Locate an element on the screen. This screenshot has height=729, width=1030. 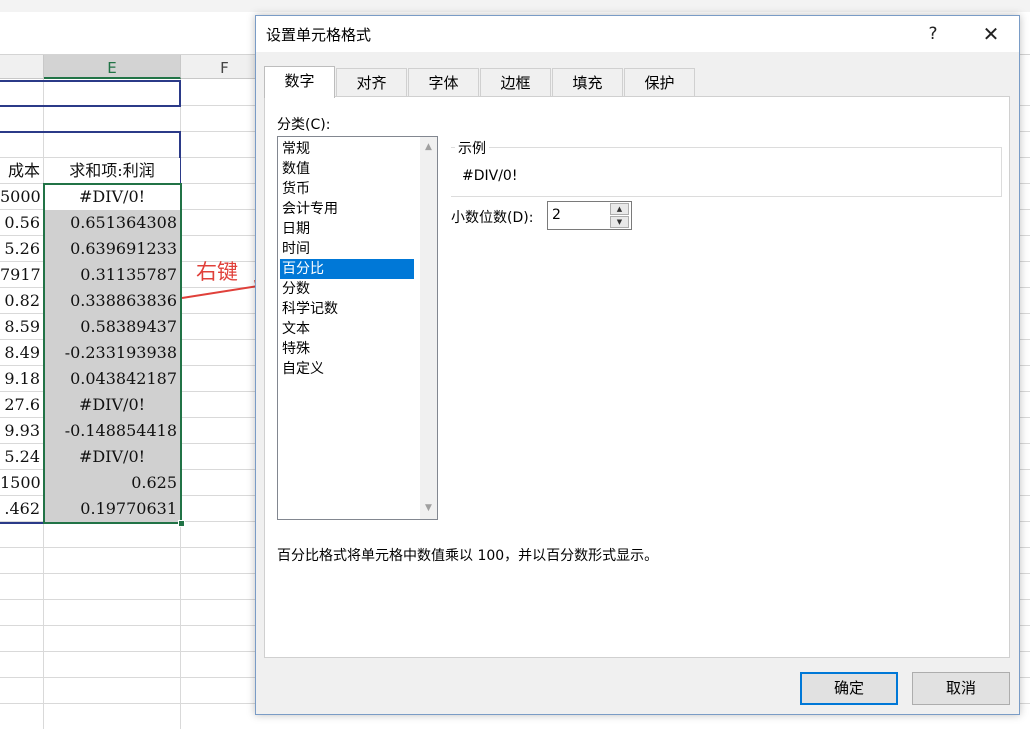
cell-e: 0.31135787 is located at coordinates (112, 275).